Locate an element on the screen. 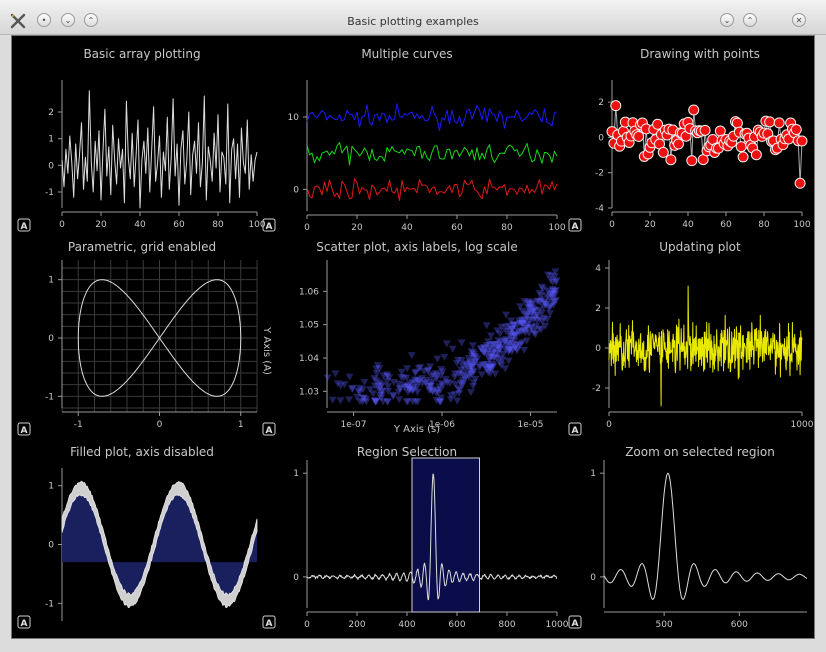 This screenshot has height=652, width=826. y-tick-label: -4 is located at coordinates (599, 209).